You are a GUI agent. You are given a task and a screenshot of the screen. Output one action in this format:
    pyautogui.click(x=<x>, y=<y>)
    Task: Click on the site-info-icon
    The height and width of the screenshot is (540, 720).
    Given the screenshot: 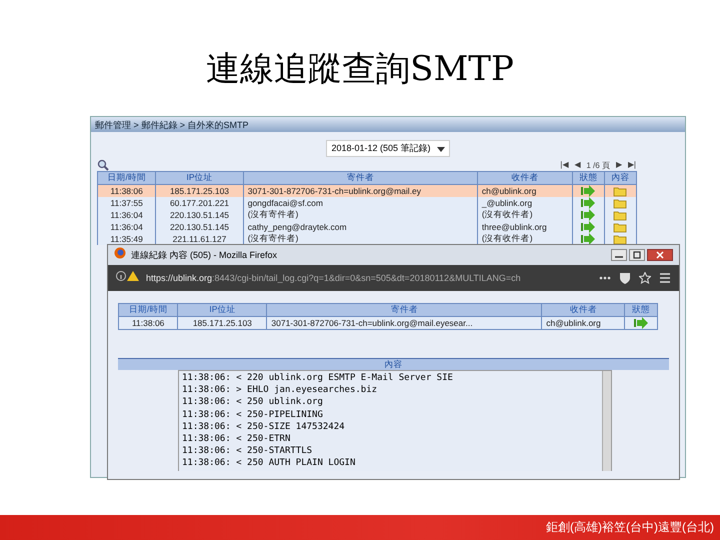 What is the action you would take?
    pyautogui.click(x=128, y=276)
    